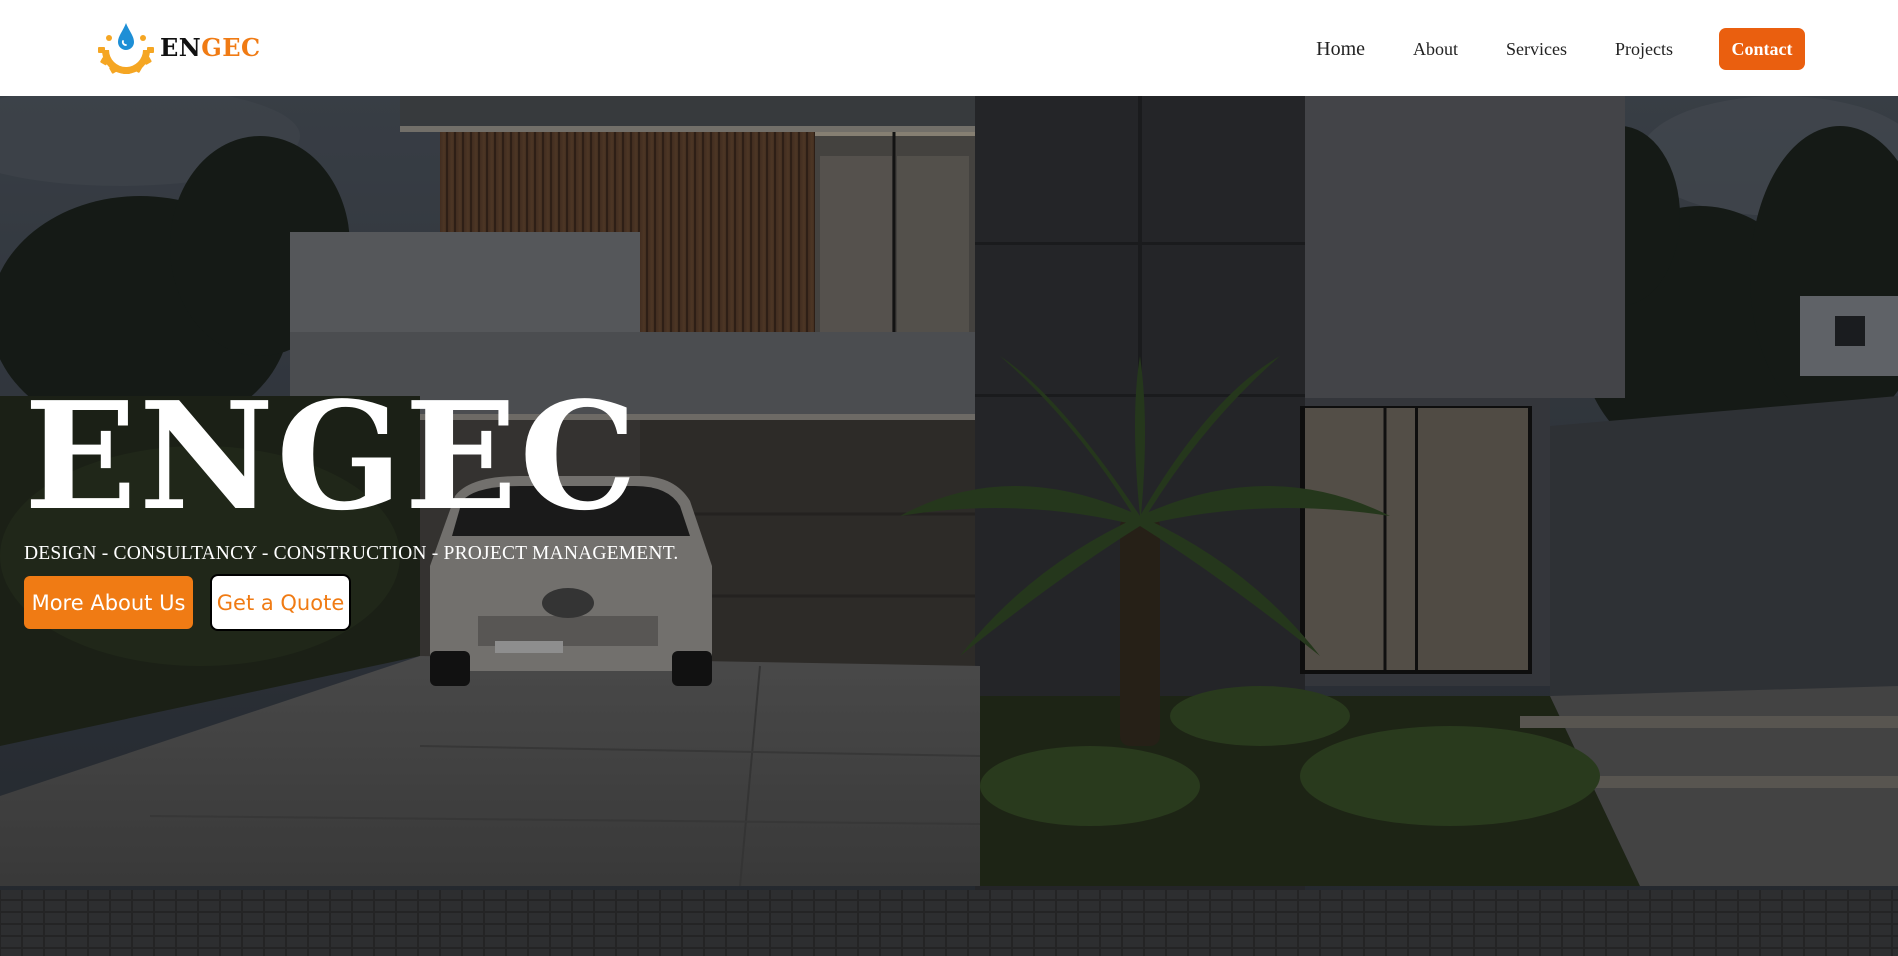  What do you see at coordinates (332, 456) in the screenshot?
I see `hero-title: ENGEC` at bounding box center [332, 456].